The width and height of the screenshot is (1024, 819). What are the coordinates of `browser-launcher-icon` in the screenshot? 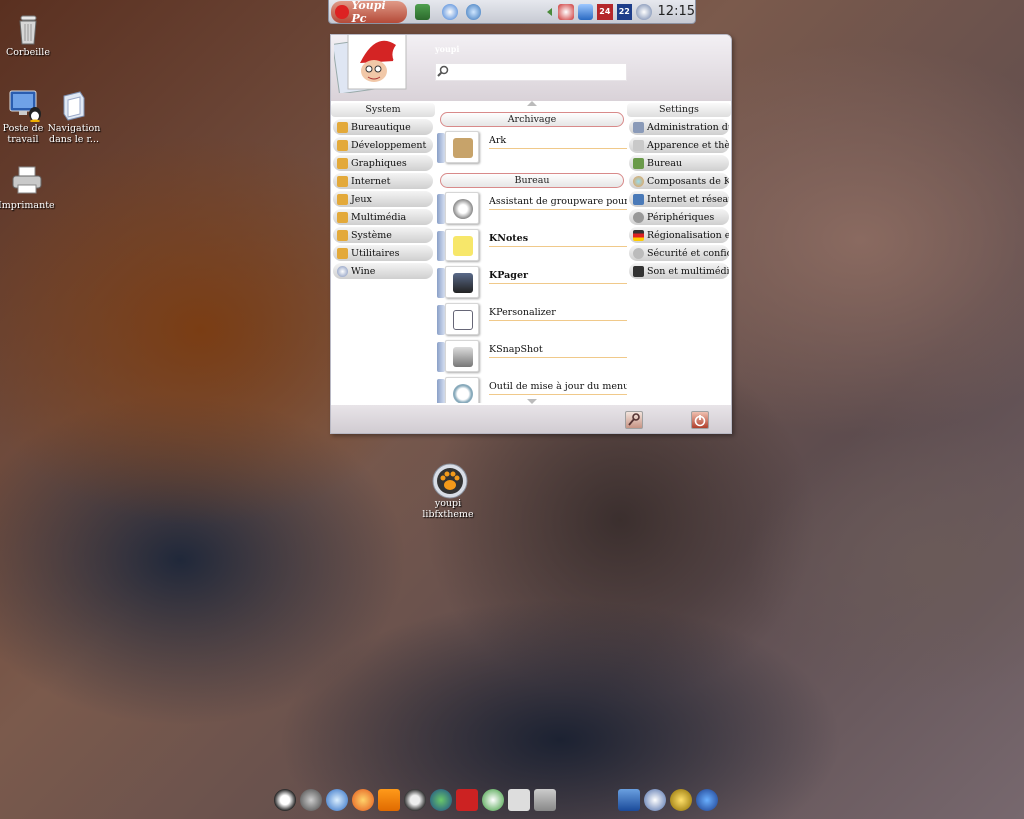 It's located at (450, 11).